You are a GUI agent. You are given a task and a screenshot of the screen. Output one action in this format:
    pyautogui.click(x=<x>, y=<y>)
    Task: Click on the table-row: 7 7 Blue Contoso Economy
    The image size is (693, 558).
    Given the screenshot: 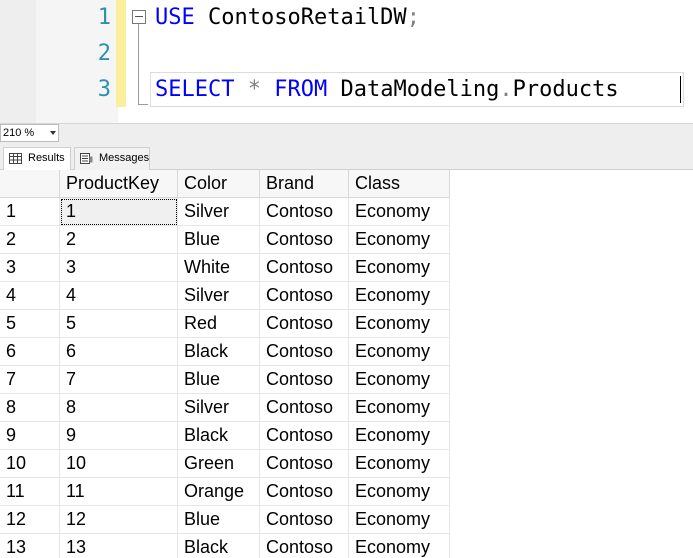 What is the action you would take?
    pyautogui.click(x=225, y=380)
    